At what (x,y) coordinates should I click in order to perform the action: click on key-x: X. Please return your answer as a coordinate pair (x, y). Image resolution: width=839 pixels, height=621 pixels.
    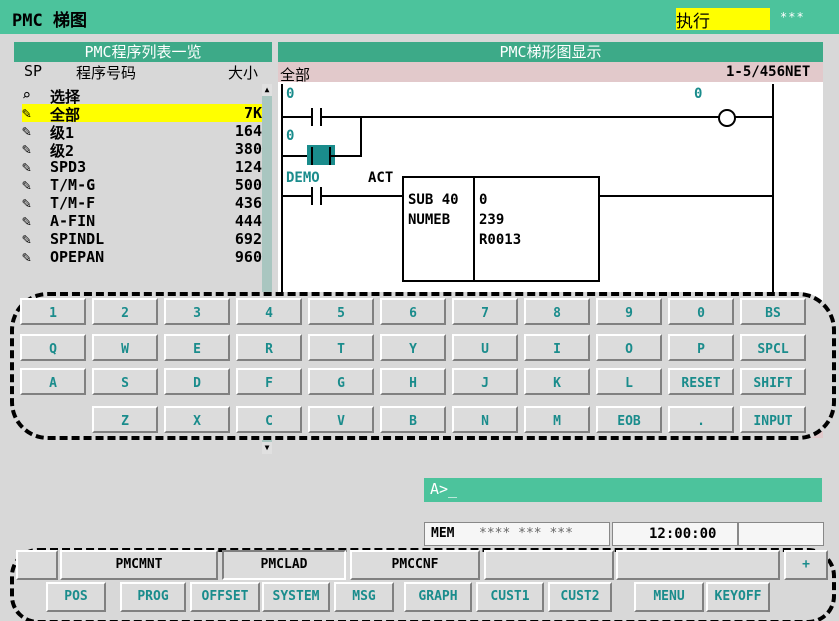
    Looking at the image, I should click on (197, 419).